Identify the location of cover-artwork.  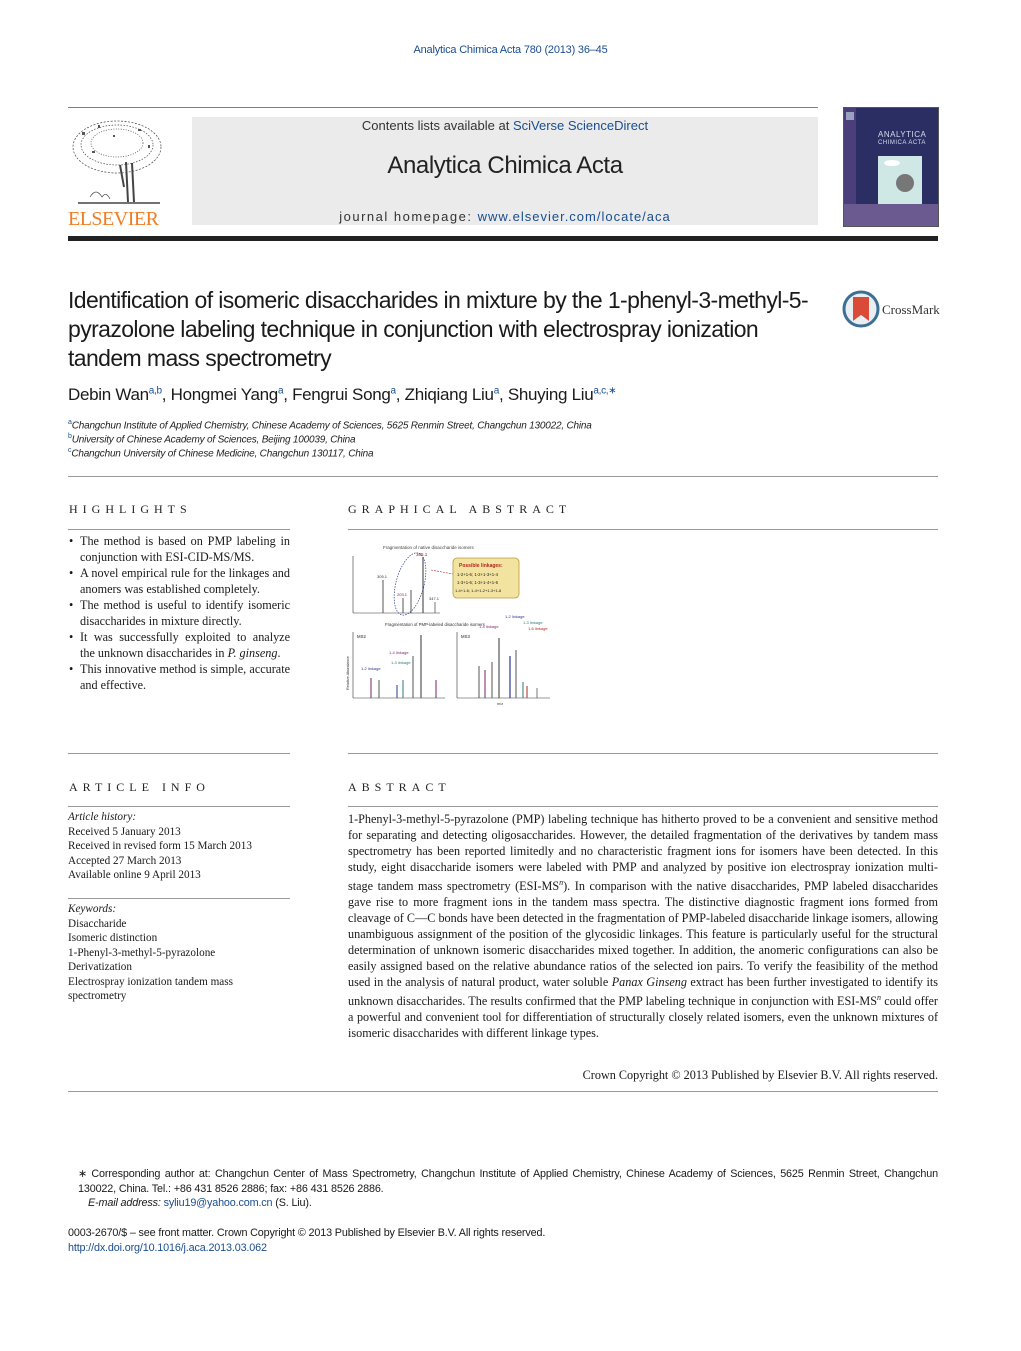
(900, 180).